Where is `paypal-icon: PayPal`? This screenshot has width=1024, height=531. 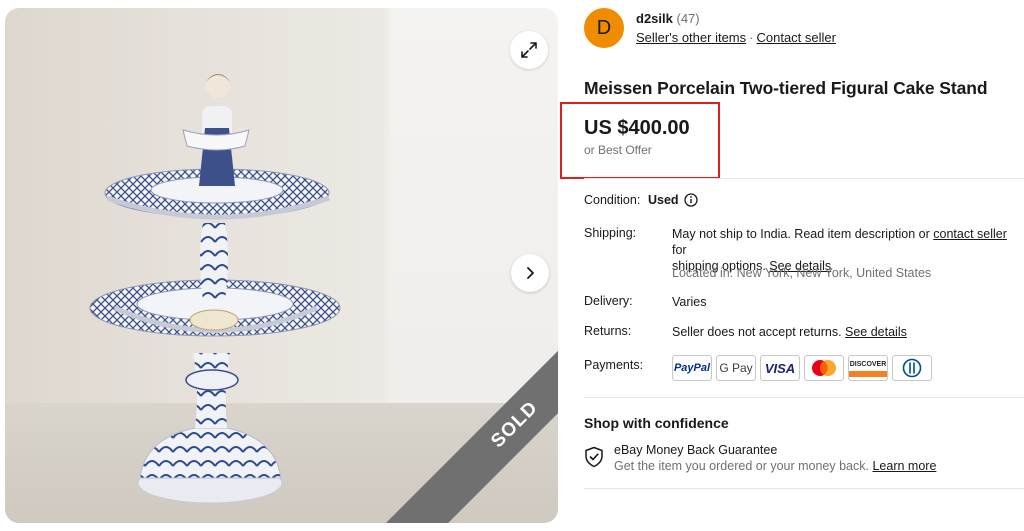
paypal-icon: PayPal is located at coordinates (692, 368).